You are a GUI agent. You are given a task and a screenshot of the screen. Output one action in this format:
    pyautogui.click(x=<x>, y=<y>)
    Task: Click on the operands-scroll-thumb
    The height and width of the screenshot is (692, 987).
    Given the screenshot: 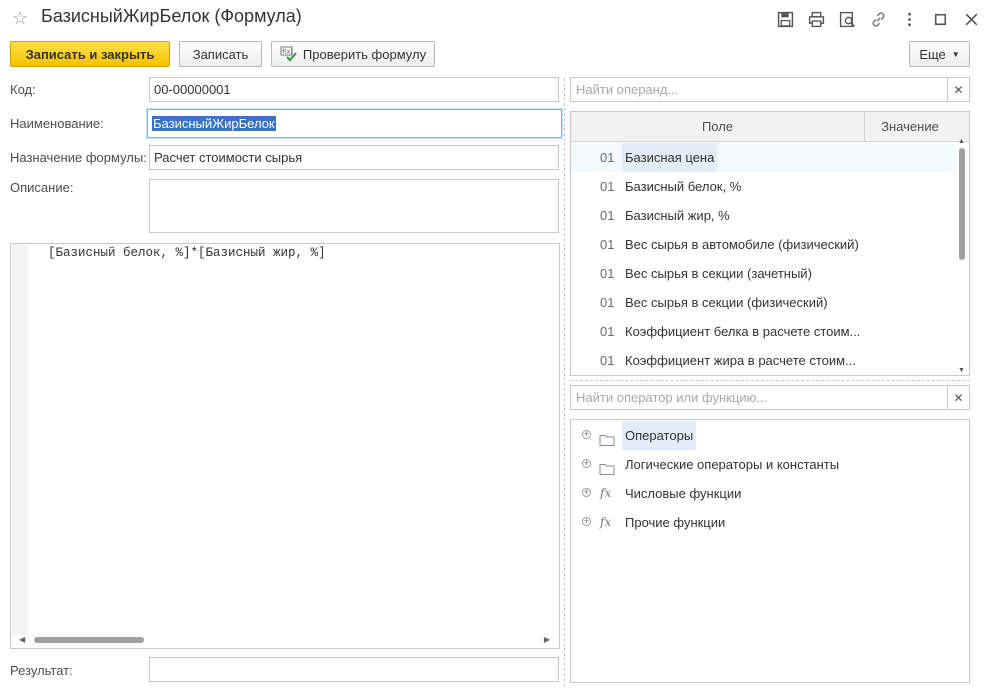 What is the action you would take?
    pyautogui.click(x=962, y=204)
    